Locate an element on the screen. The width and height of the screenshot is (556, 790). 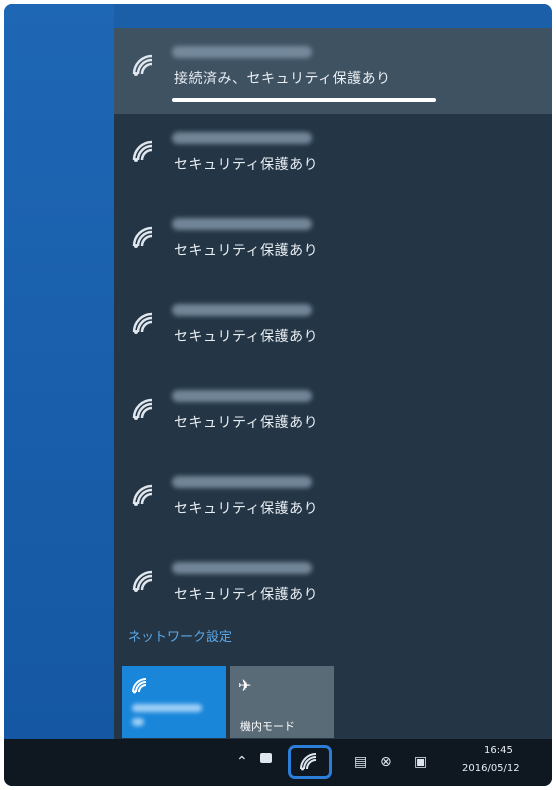
notification-icon: ▣ is located at coordinates (420, 762).